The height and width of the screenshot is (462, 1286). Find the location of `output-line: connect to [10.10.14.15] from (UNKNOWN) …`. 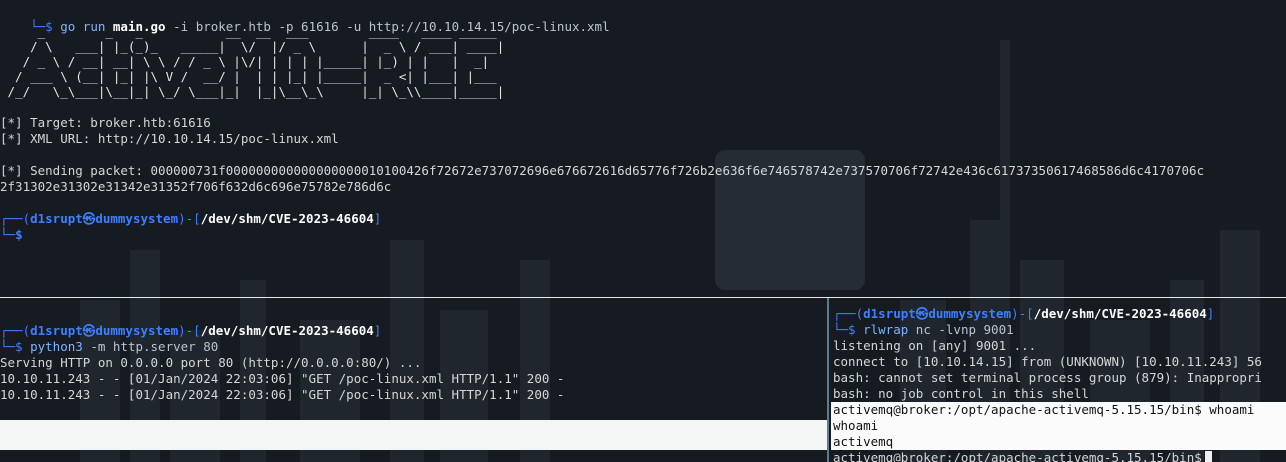

output-line: connect to [10.10.14.15] from (UNKNOWN) … is located at coordinates (1047, 361).